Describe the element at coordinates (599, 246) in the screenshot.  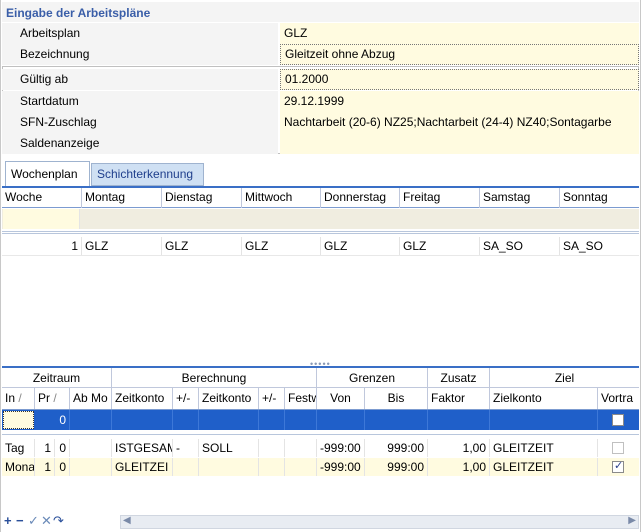
I see `cell-sonntag: SA_SO` at that location.